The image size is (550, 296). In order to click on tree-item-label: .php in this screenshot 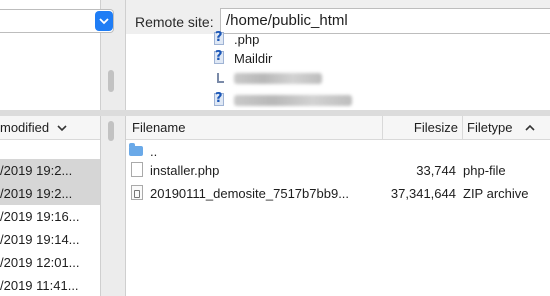, I will do `click(247, 39)`.